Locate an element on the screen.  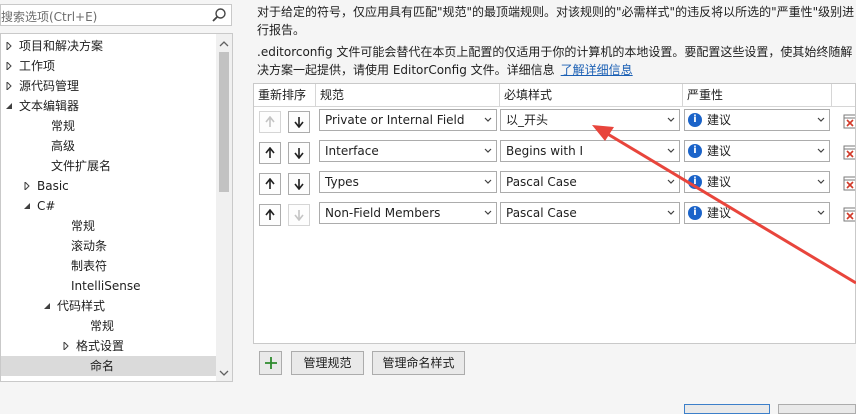
scroll-up-icon is located at coordinates (224, 43).